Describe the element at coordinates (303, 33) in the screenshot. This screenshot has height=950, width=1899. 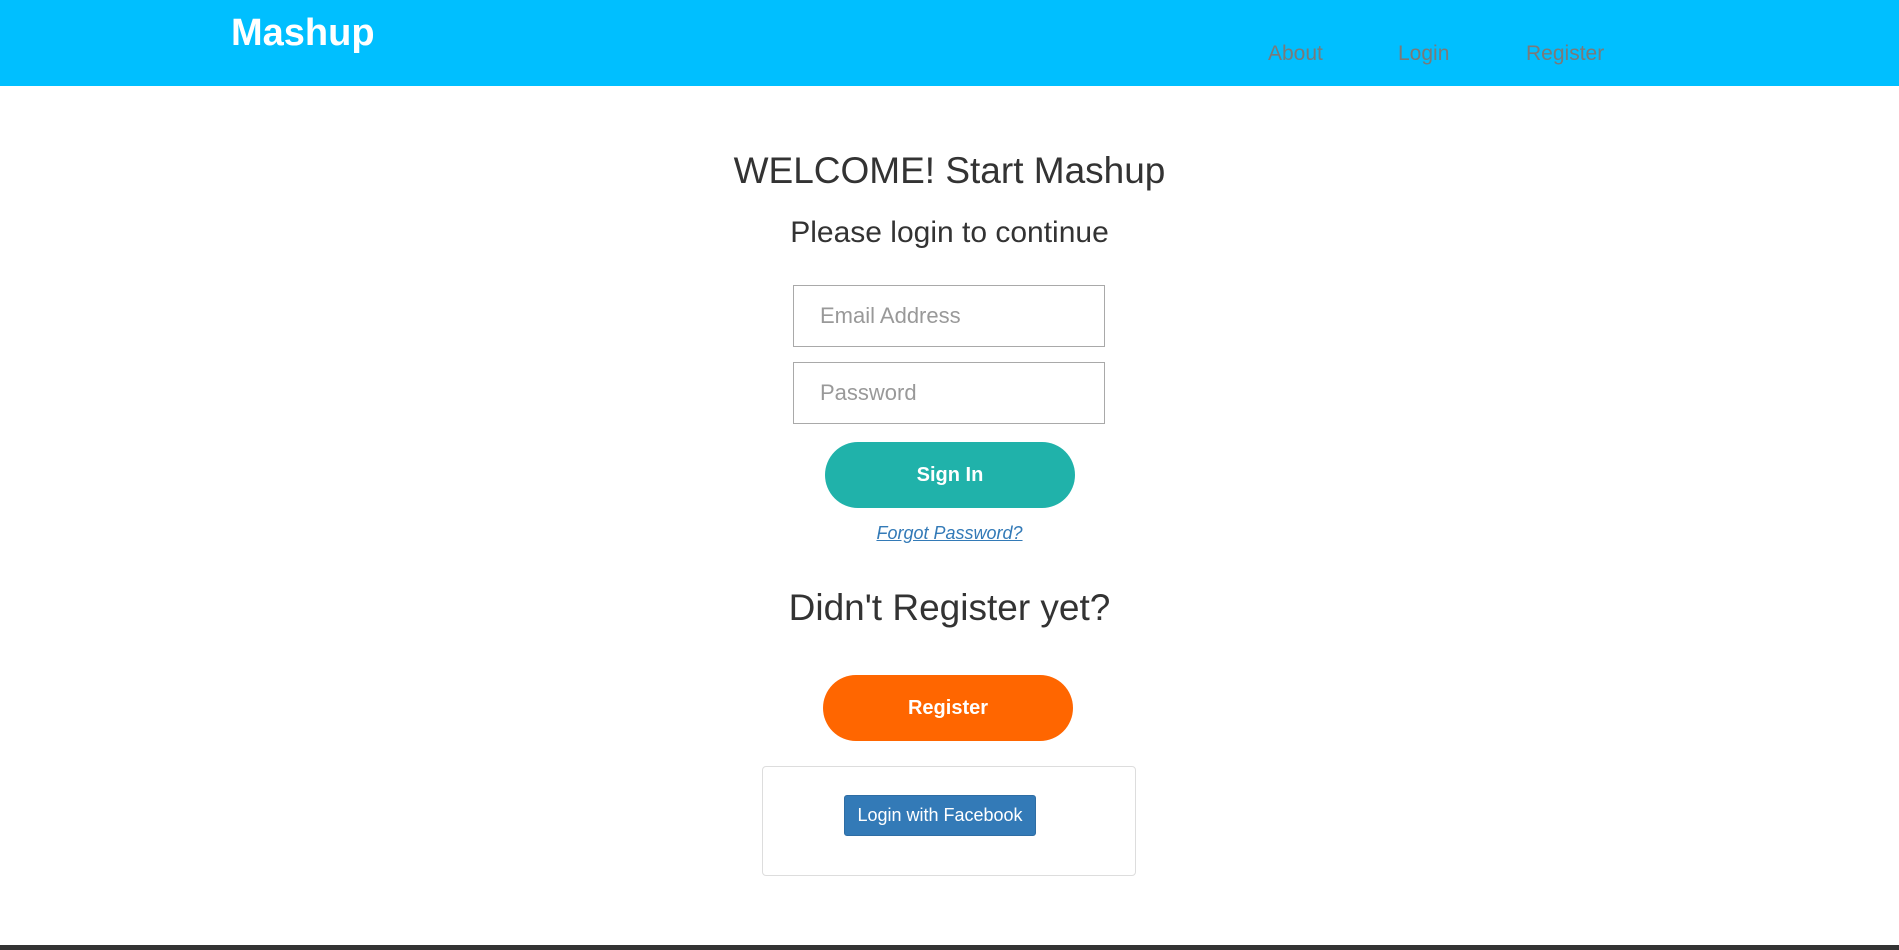
I see `brand-logo: Mashup` at that location.